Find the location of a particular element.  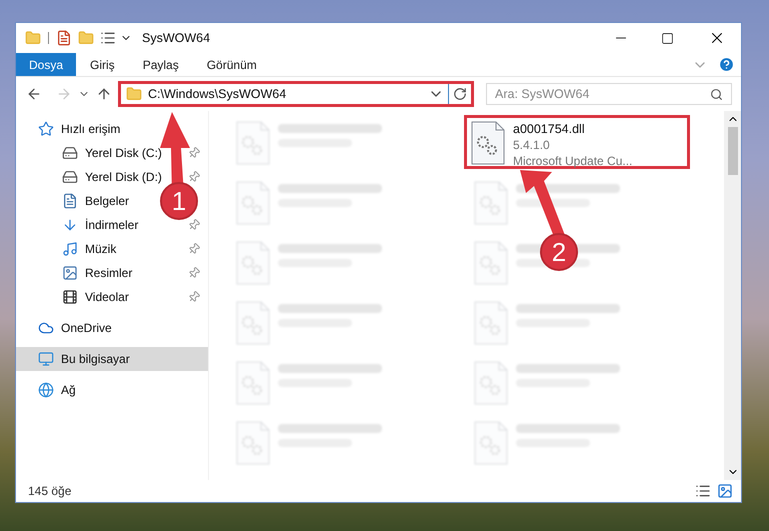

item-count: 145 öğe is located at coordinates (50, 491).